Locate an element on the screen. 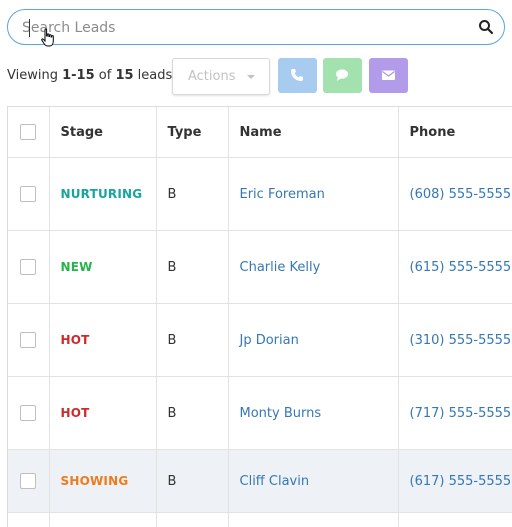  table-header-row: Stage Type Name Phone is located at coordinates (260, 132).